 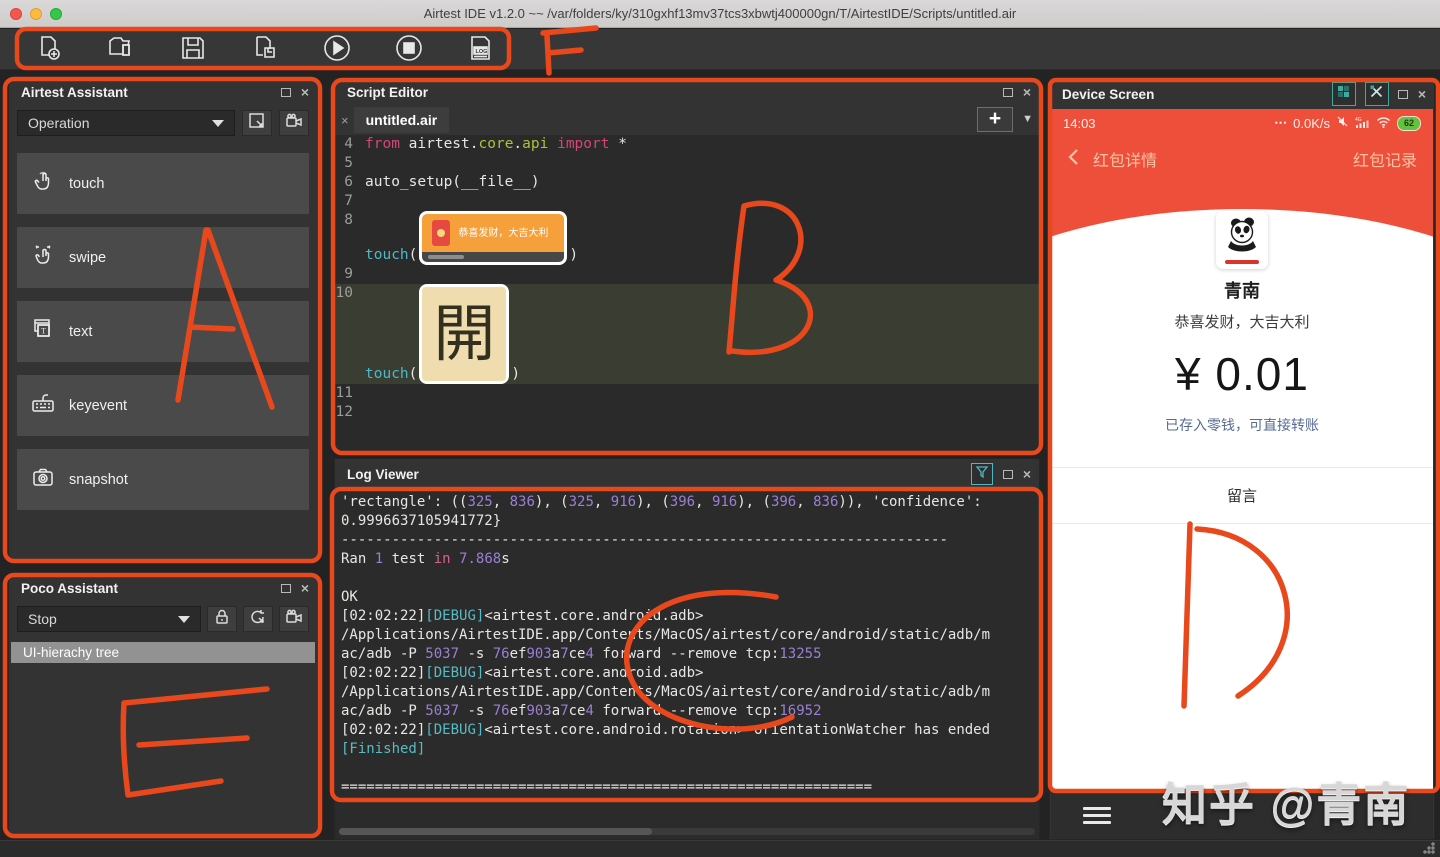 What do you see at coordinates (43, 331) in the screenshot?
I see `svg-text: T` at bounding box center [43, 331].